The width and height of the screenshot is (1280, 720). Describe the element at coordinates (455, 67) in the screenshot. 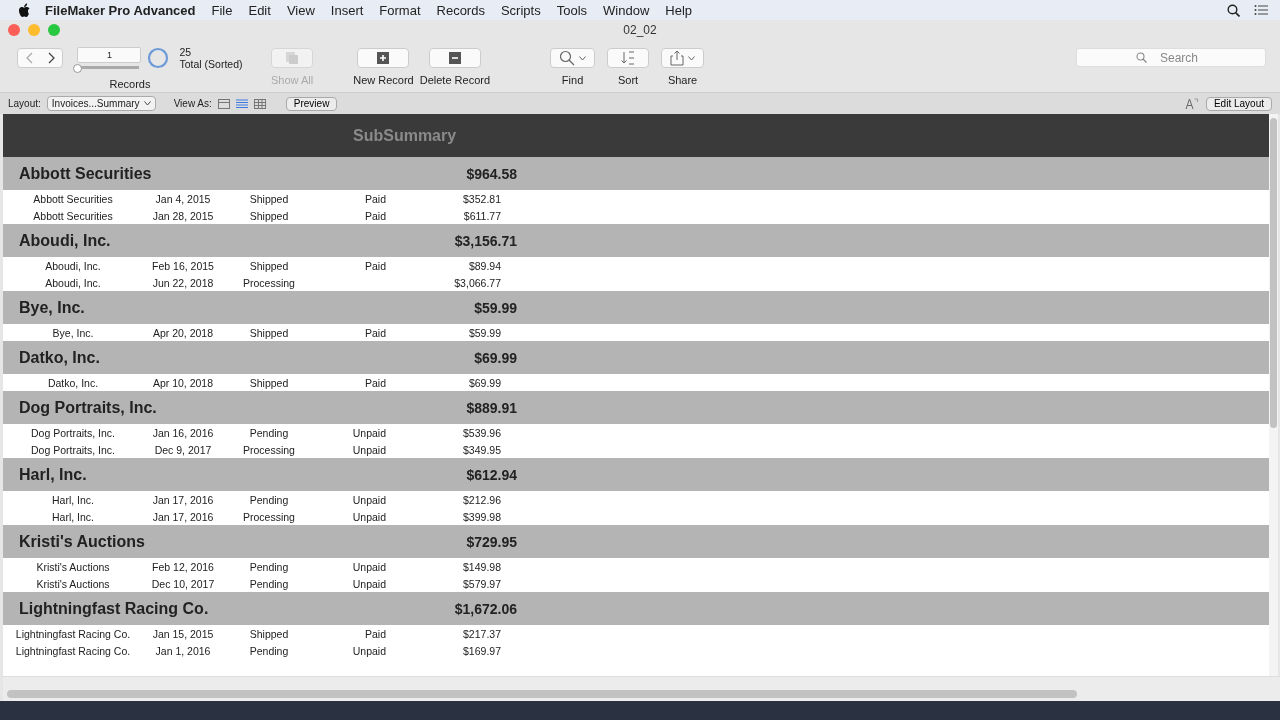

I see `delete-button: Delete Record` at that location.